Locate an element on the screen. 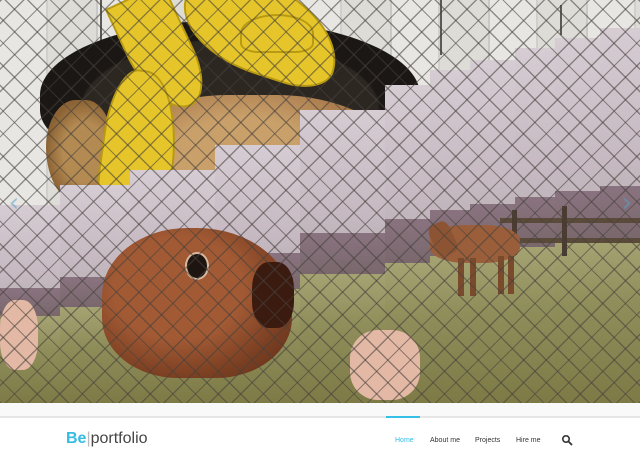 This screenshot has width=640, height=459. site-logo: Be|portfolio is located at coordinates (107, 439).